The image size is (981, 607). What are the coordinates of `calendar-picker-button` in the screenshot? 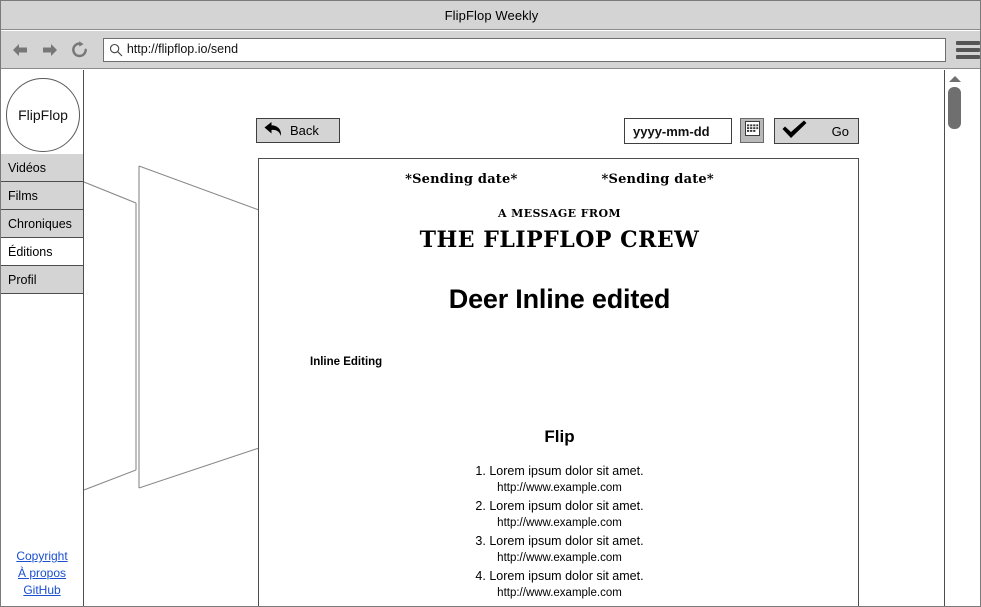 It's located at (752, 130).